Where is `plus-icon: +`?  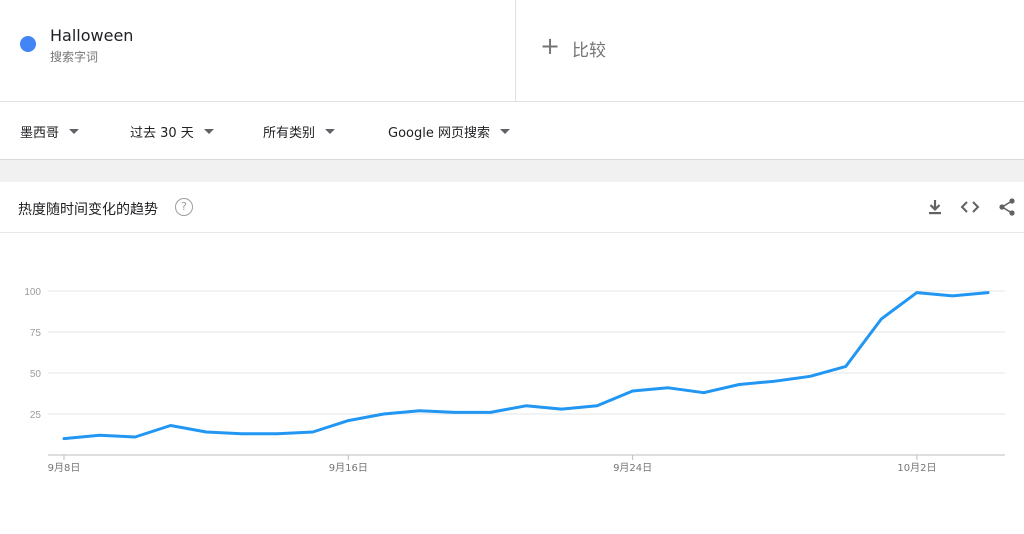
plus-icon: + is located at coordinates (550, 46).